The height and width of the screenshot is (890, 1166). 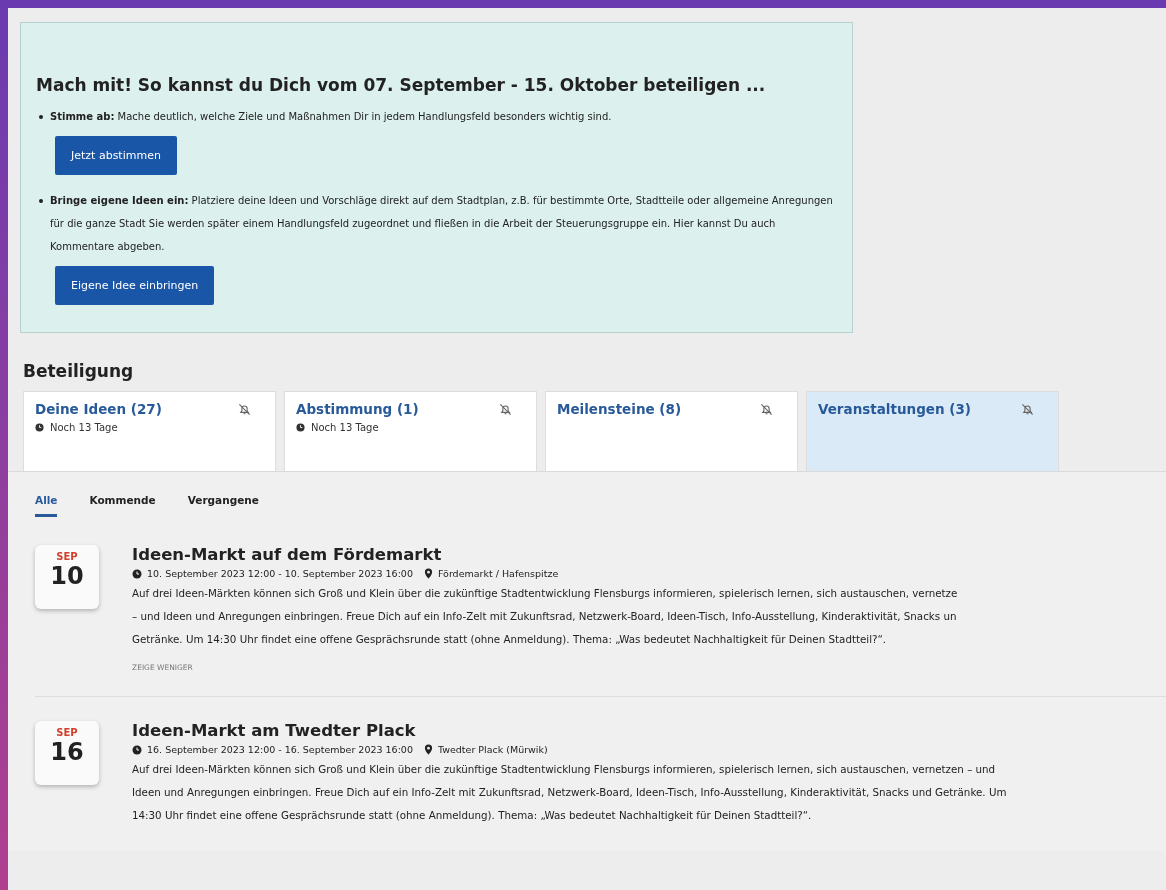 What do you see at coordinates (632, 730) in the screenshot?
I see `event-title: Ideen-Markt am Twedter Plack` at bounding box center [632, 730].